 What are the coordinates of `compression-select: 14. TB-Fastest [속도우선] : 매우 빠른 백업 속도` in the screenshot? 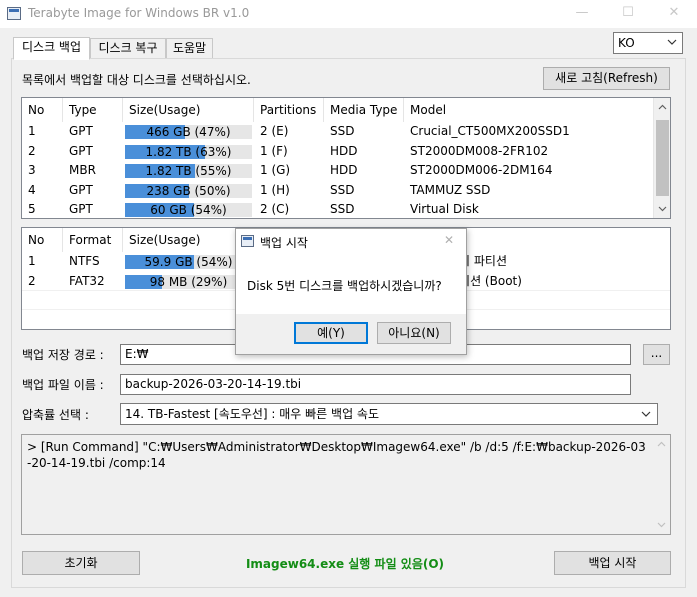 It's located at (389, 414).